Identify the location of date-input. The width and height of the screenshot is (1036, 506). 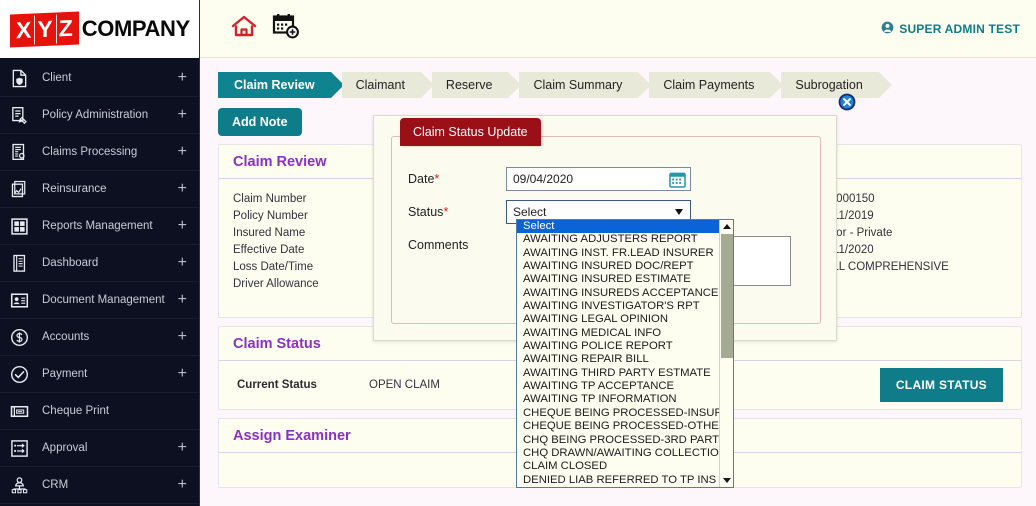
(583, 179).